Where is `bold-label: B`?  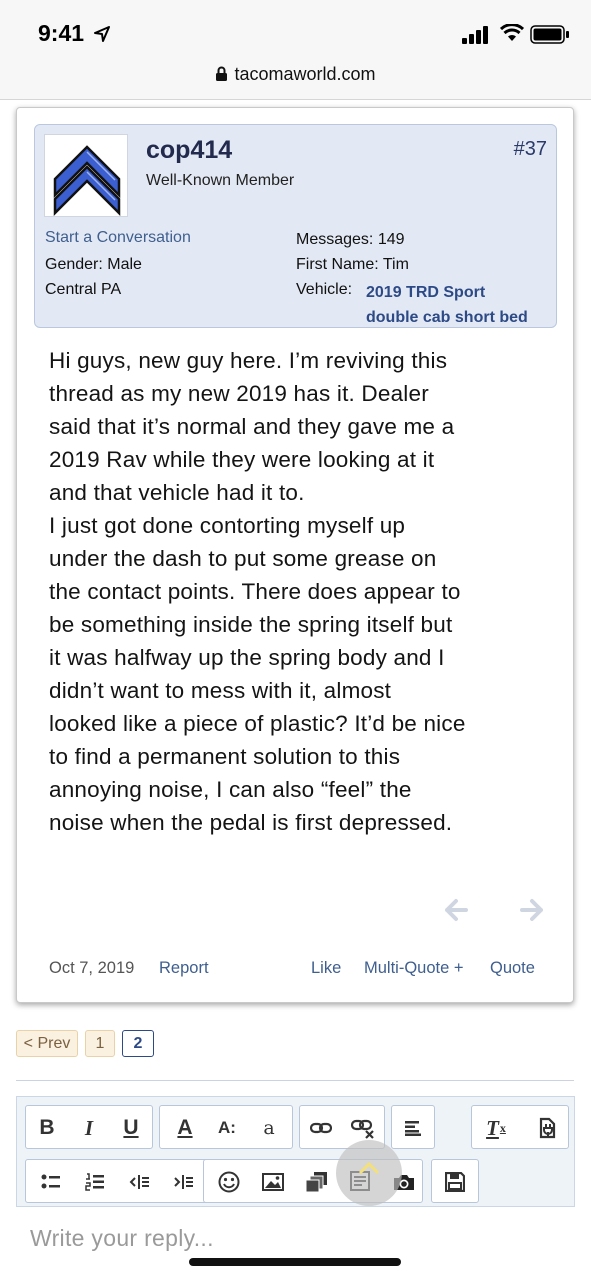 bold-label: B is located at coordinates (47, 1127).